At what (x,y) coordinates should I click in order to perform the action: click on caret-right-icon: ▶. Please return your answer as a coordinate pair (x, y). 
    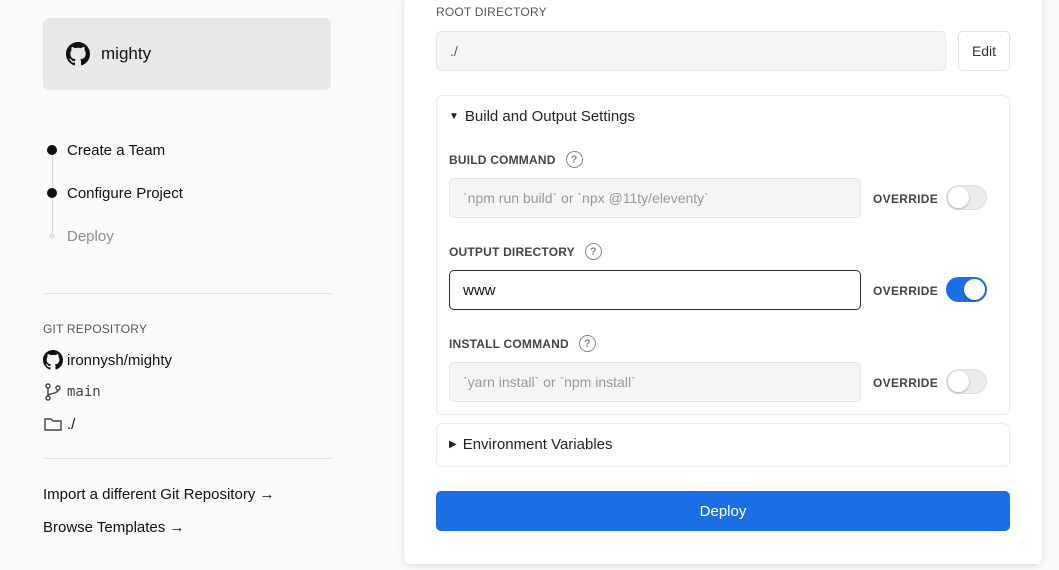
    Looking at the image, I should click on (453, 444).